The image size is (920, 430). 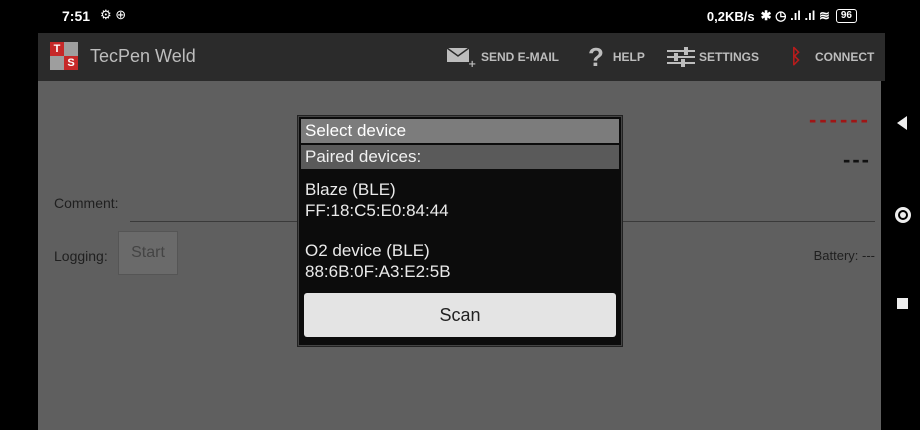 What do you see at coordinates (795, 15) in the screenshot?
I see `signal-icons: ✱ ◷ .ıl .ıl ≋` at bounding box center [795, 15].